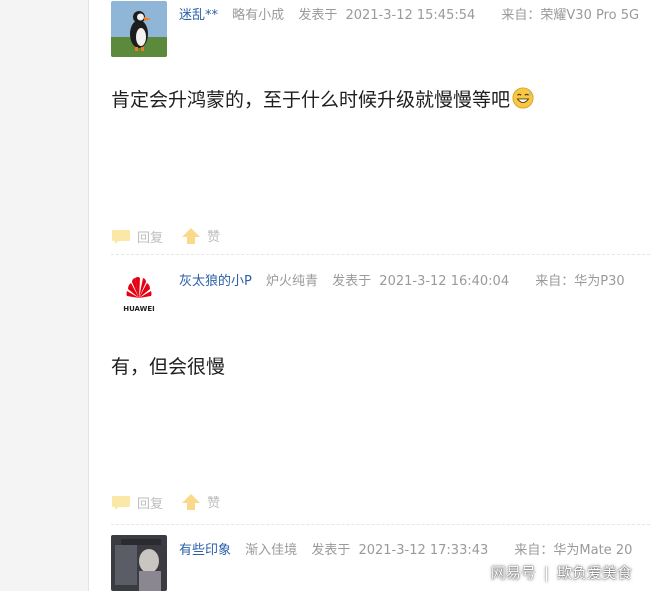 The width and height of the screenshot is (650, 591). I want to click on post-datetime: 2021-3-12 15:45:54, so click(410, 15).